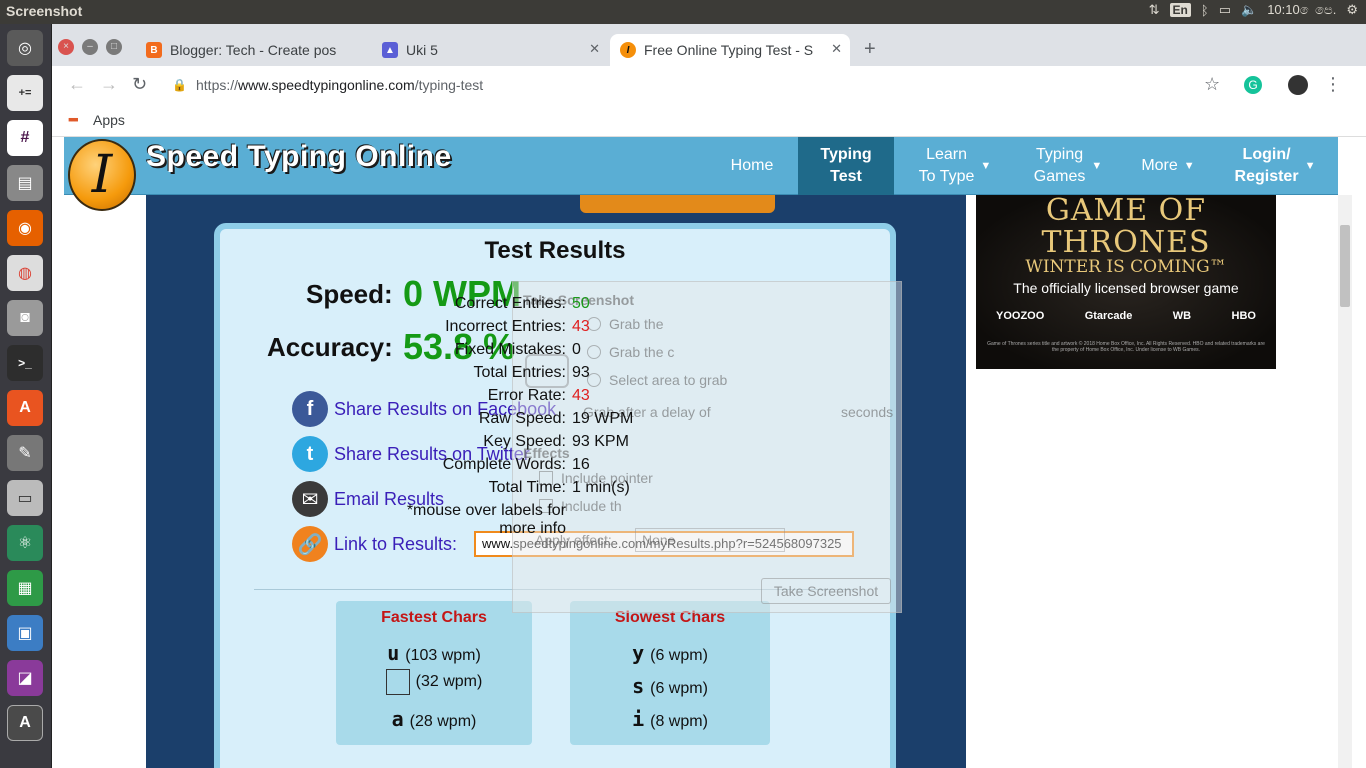 This screenshot has height=768, width=1366. I want to click on network-icon: ⇅, so click(1154, 10).